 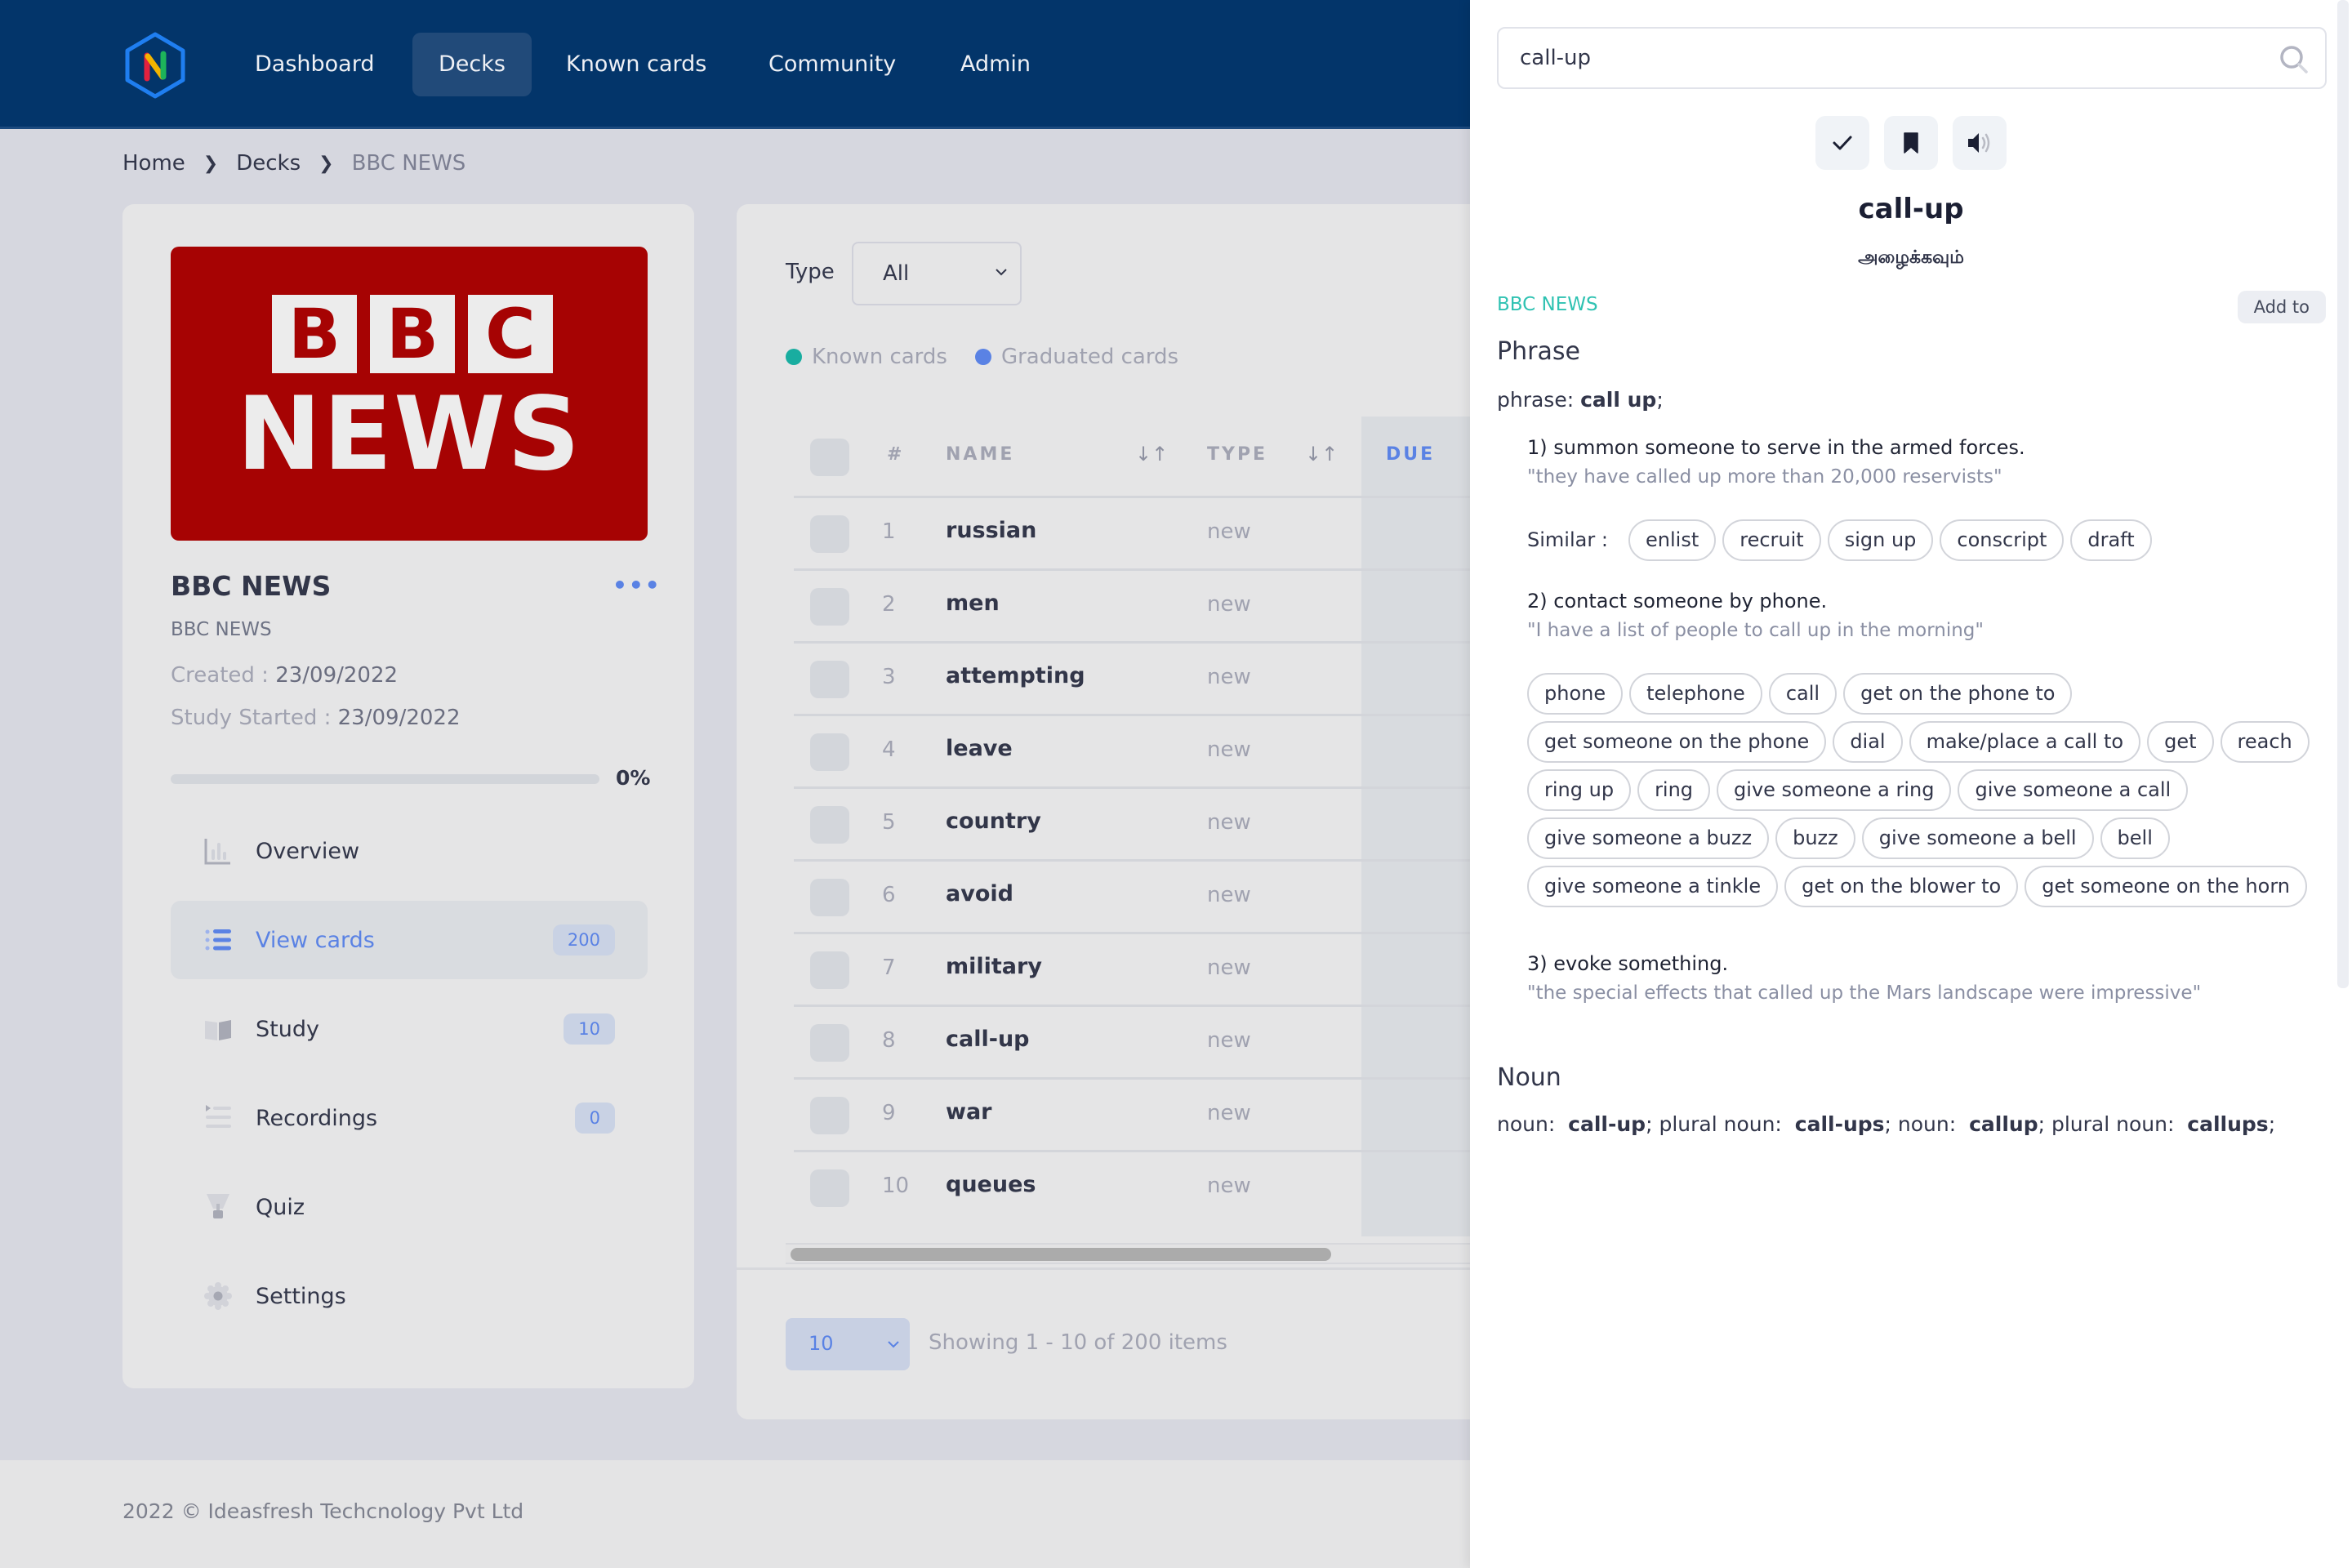 I want to click on nav-community: Community, so click(x=832, y=64).